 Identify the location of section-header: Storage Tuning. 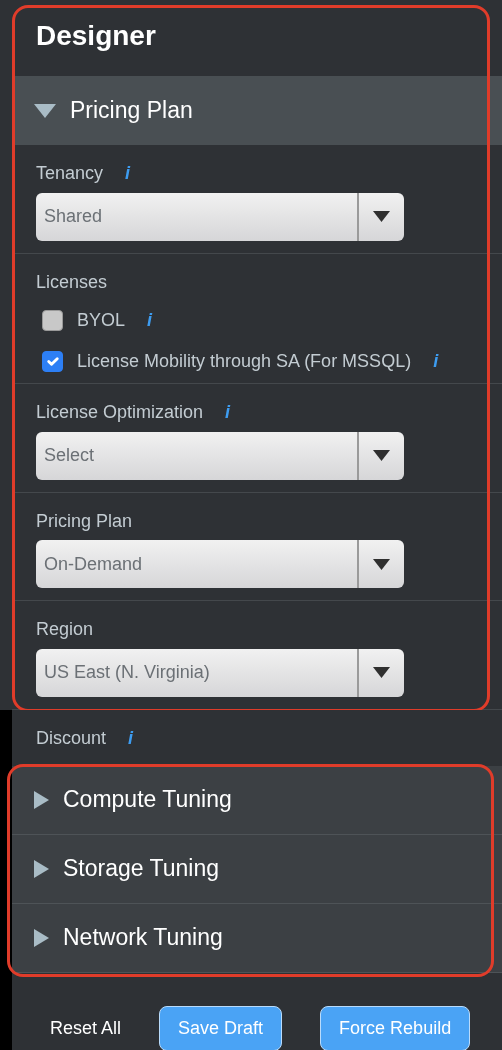
(257, 869).